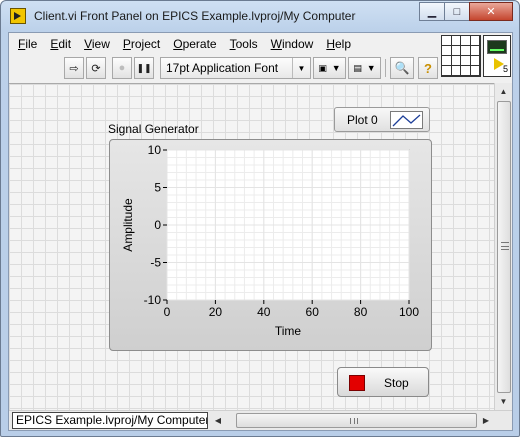 This screenshot has height=437, width=520. I want to click on x-axis: 0 20 40 60 80 100, so click(291, 309).